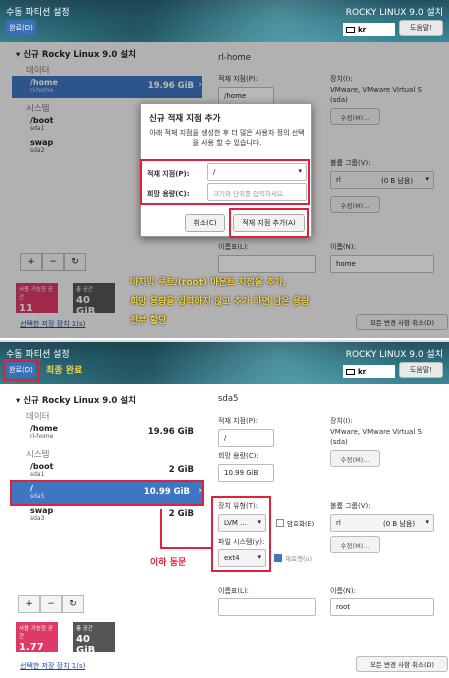 This screenshot has width=449, height=678. What do you see at coordinates (107, 515) in the screenshot?
I see `list-item: swap sda3 2 GiB` at bounding box center [107, 515].